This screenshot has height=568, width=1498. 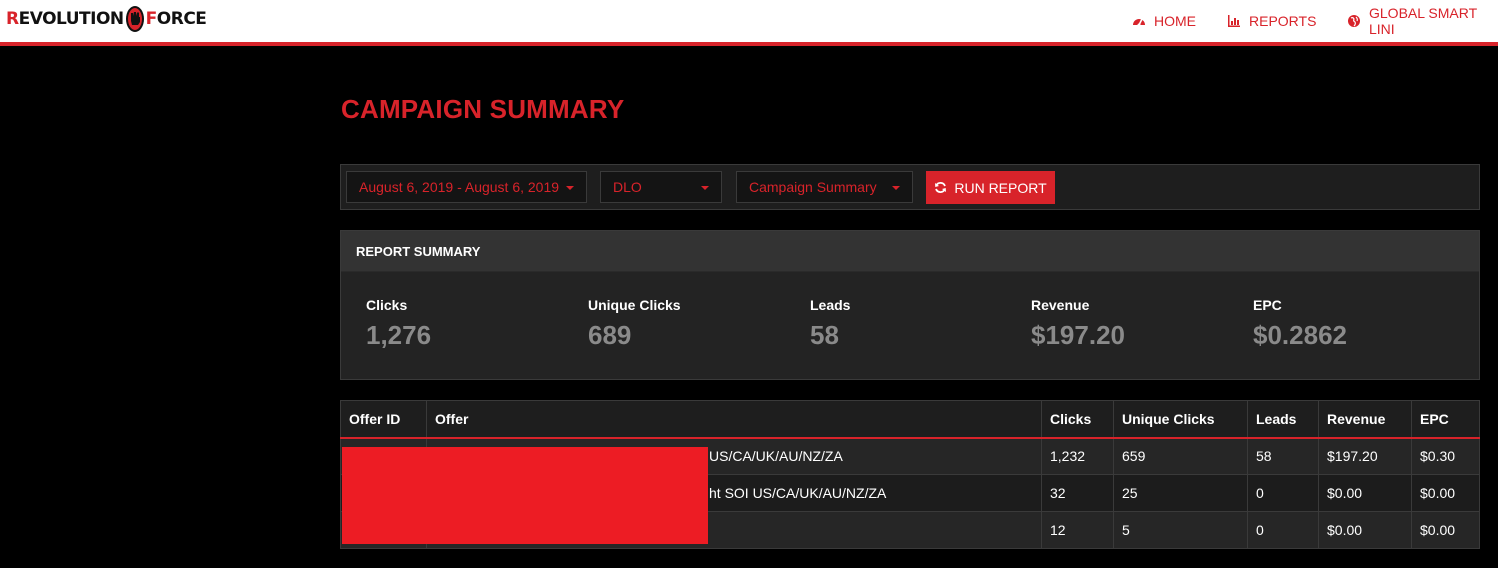 I want to click on date-range-dropdown: August 6, 2019 - August 6, 2019, so click(x=466, y=187).